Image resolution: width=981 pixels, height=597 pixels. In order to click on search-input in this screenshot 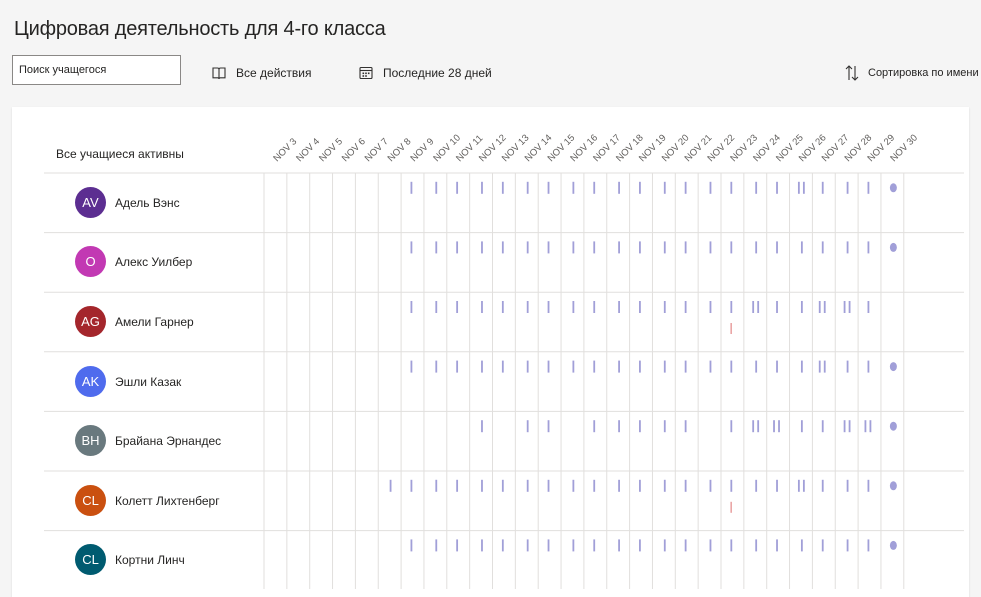, I will do `click(96, 70)`.